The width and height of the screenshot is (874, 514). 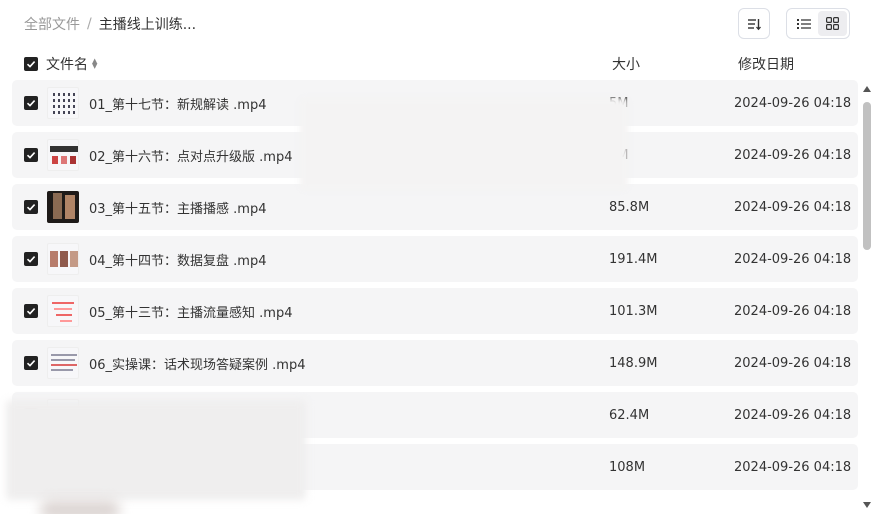 What do you see at coordinates (178, 207) in the screenshot?
I see `file-name: 03_第十五节：主播播感 .mp4` at bounding box center [178, 207].